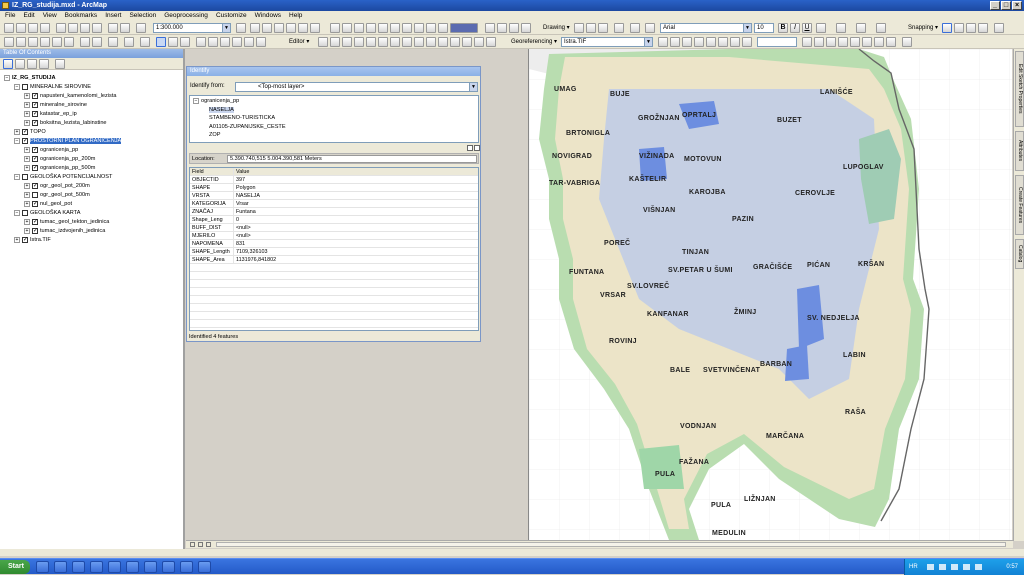 The width and height of the screenshot is (1024, 575). I want to click on list-by-visibility-icon, so click(32, 64).